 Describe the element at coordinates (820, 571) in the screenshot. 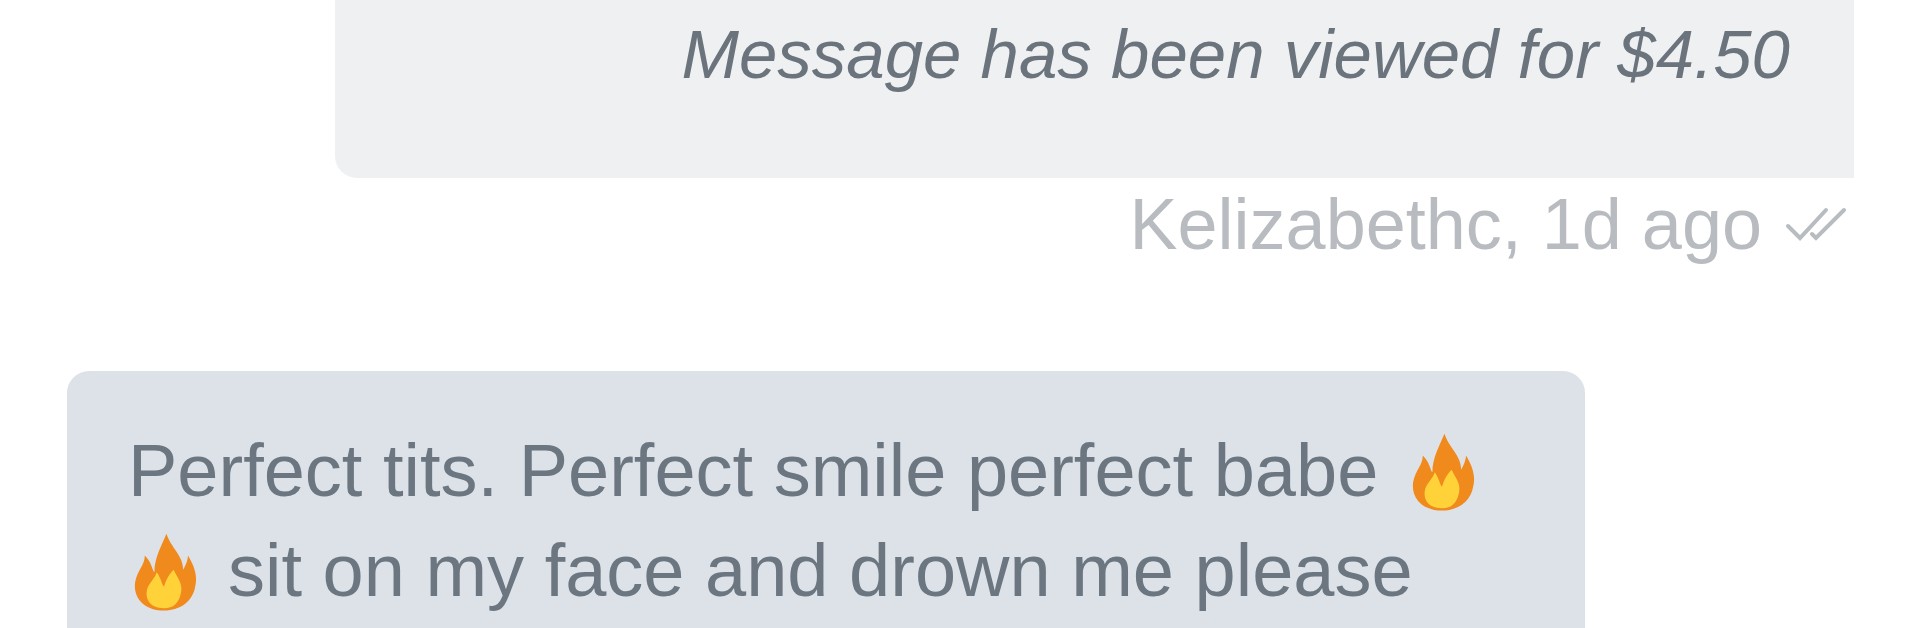

I see `message-text: sit on my face and drown me please` at that location.